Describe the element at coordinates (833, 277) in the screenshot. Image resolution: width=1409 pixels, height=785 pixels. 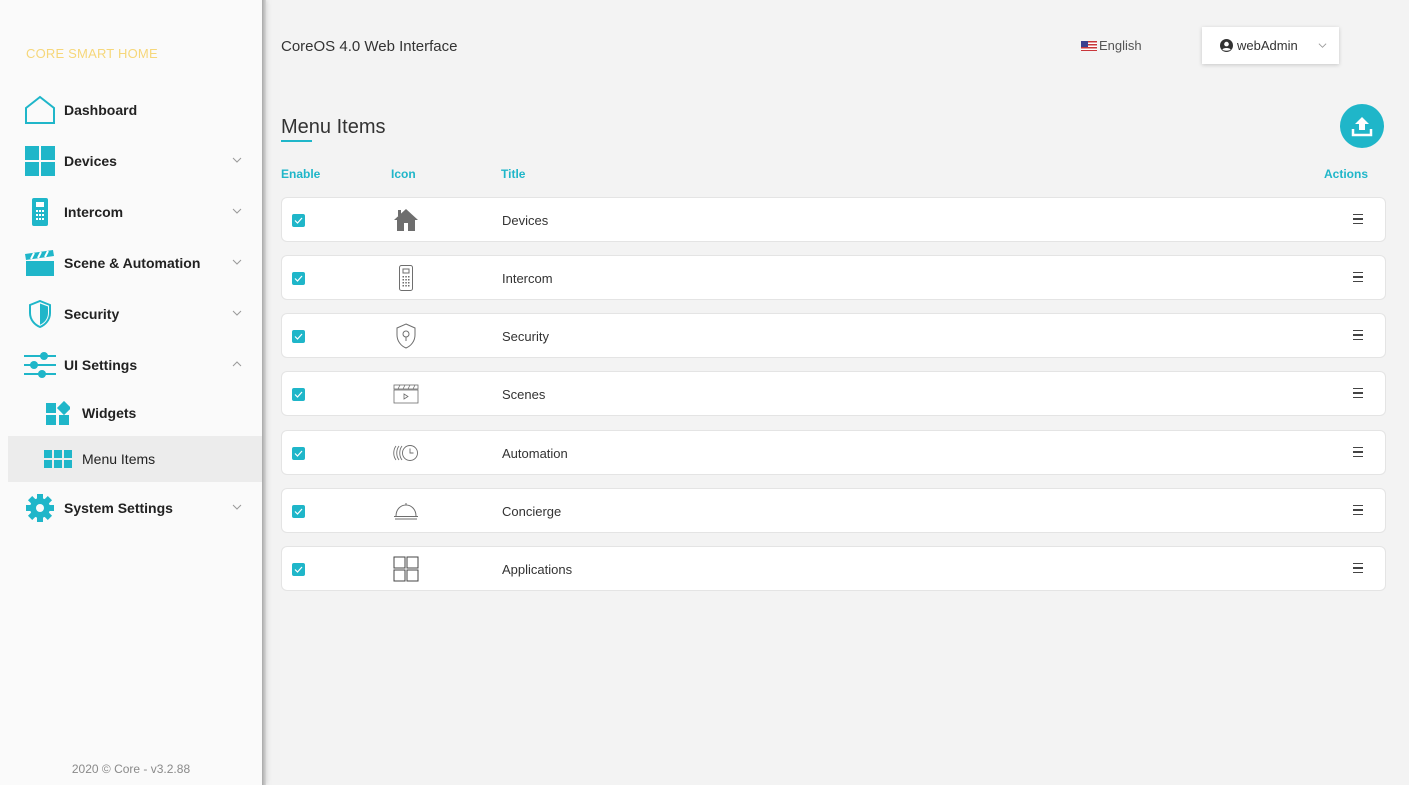
I see `table-row: Intercom` at that location.